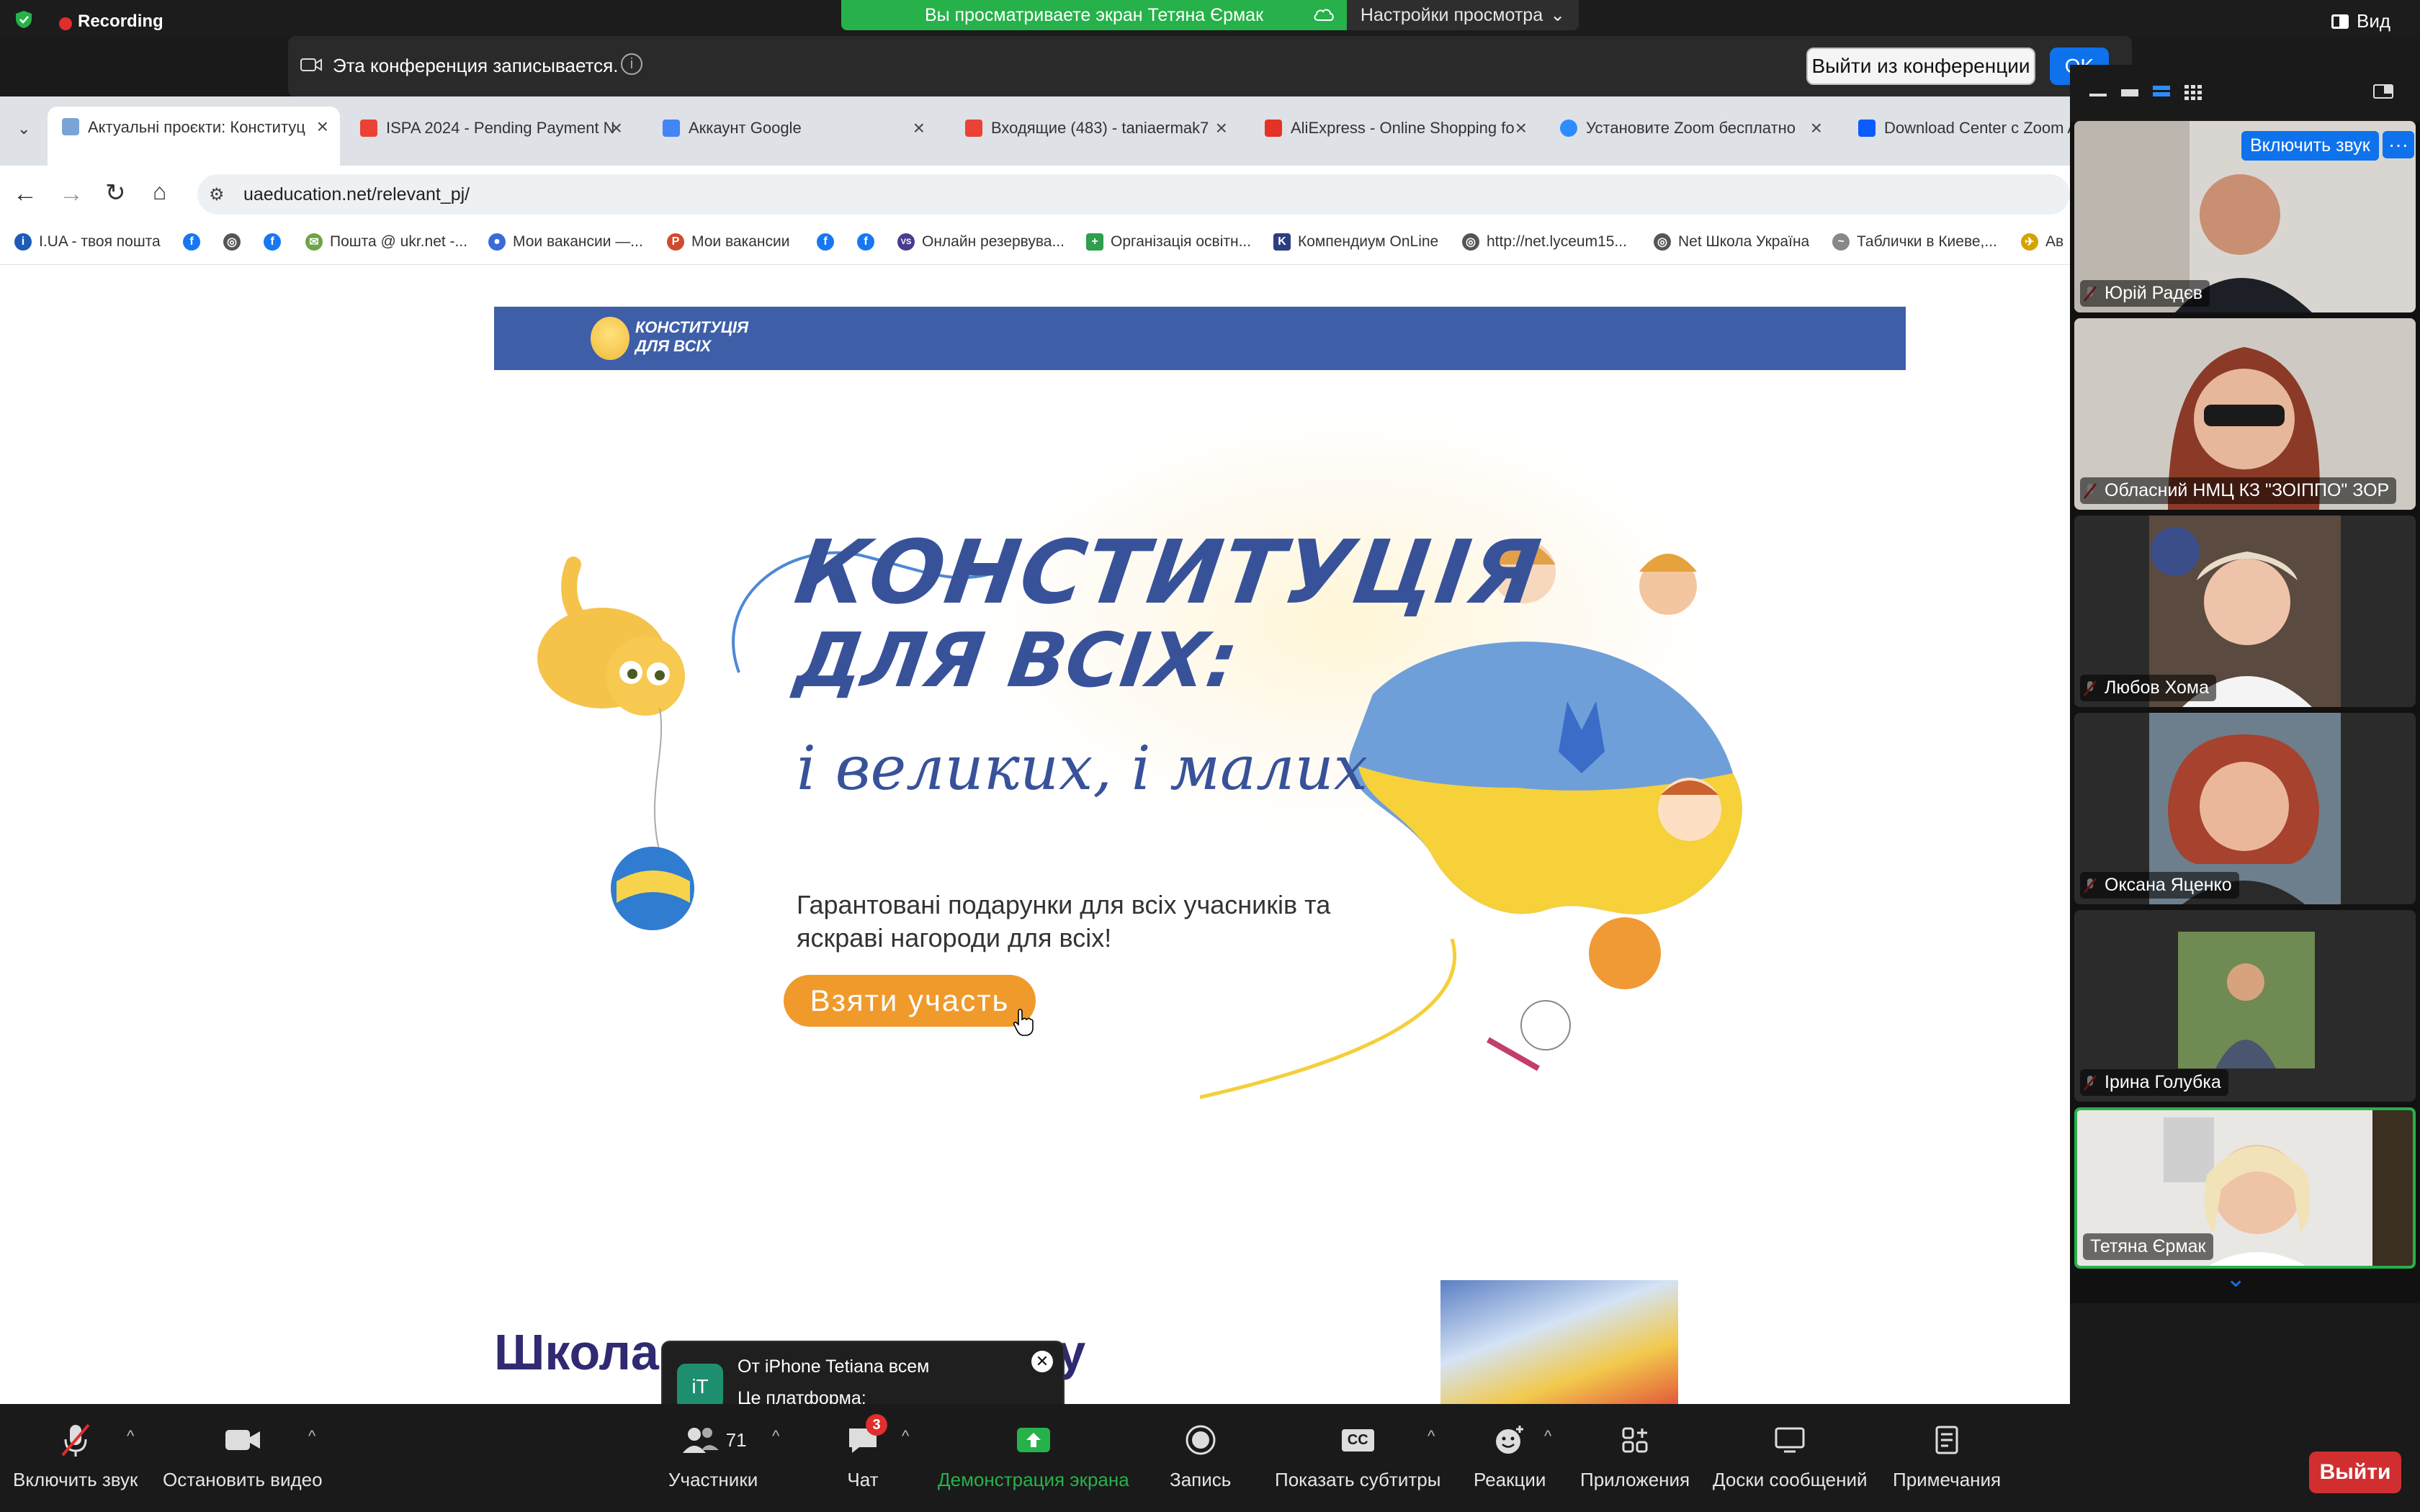 This screenshot has width=2420, height=1512. I want to click on tab: AliExpress - Online Shopping fo ×, so click(1394, 128).